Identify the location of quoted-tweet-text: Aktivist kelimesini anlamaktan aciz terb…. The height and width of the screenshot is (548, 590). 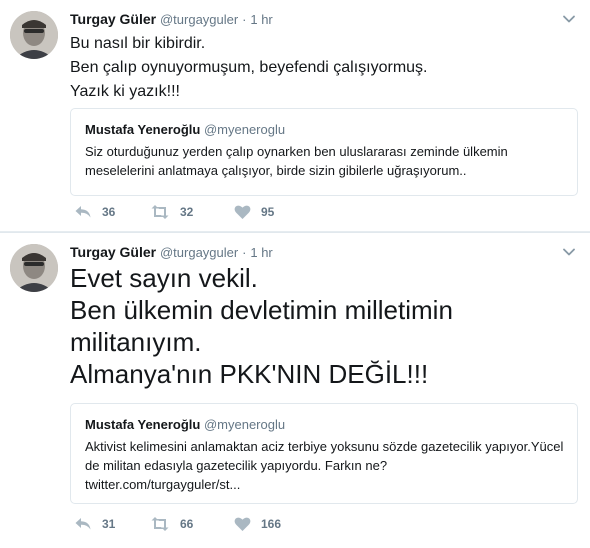
(324, 465).